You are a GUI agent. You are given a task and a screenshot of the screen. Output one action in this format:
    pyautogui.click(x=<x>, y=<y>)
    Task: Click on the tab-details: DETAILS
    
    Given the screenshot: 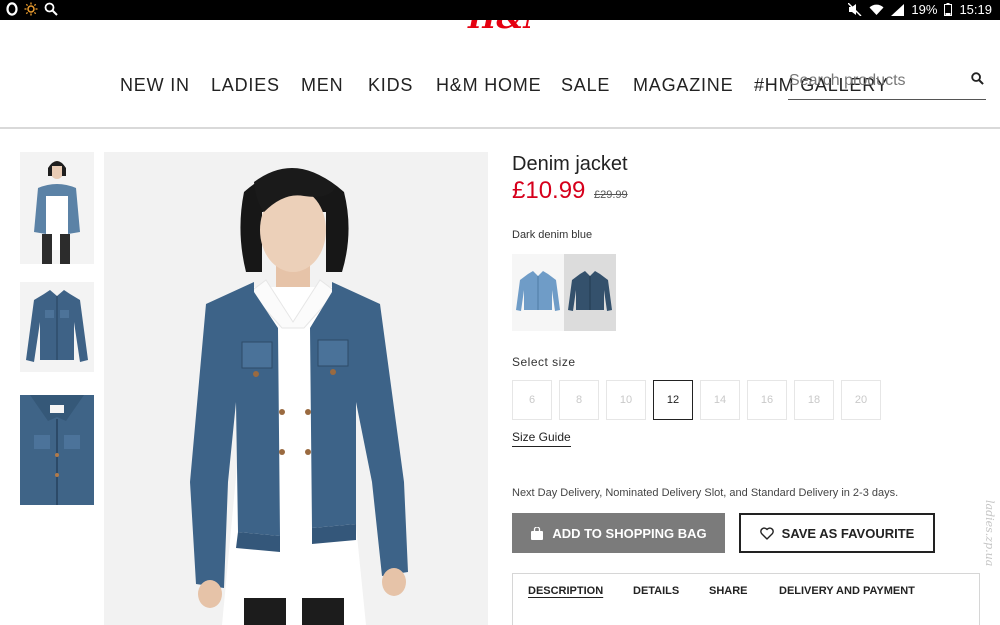 What is the action you would take?
    pyautogui.click(x=656, y=591)
    